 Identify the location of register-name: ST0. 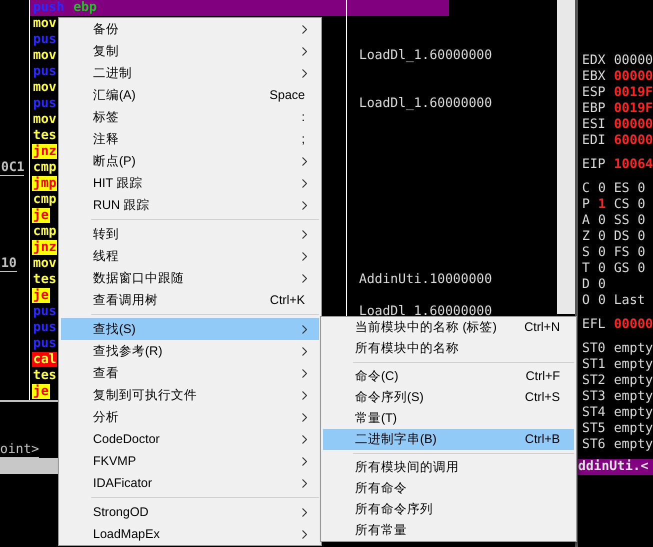
(594, 349).